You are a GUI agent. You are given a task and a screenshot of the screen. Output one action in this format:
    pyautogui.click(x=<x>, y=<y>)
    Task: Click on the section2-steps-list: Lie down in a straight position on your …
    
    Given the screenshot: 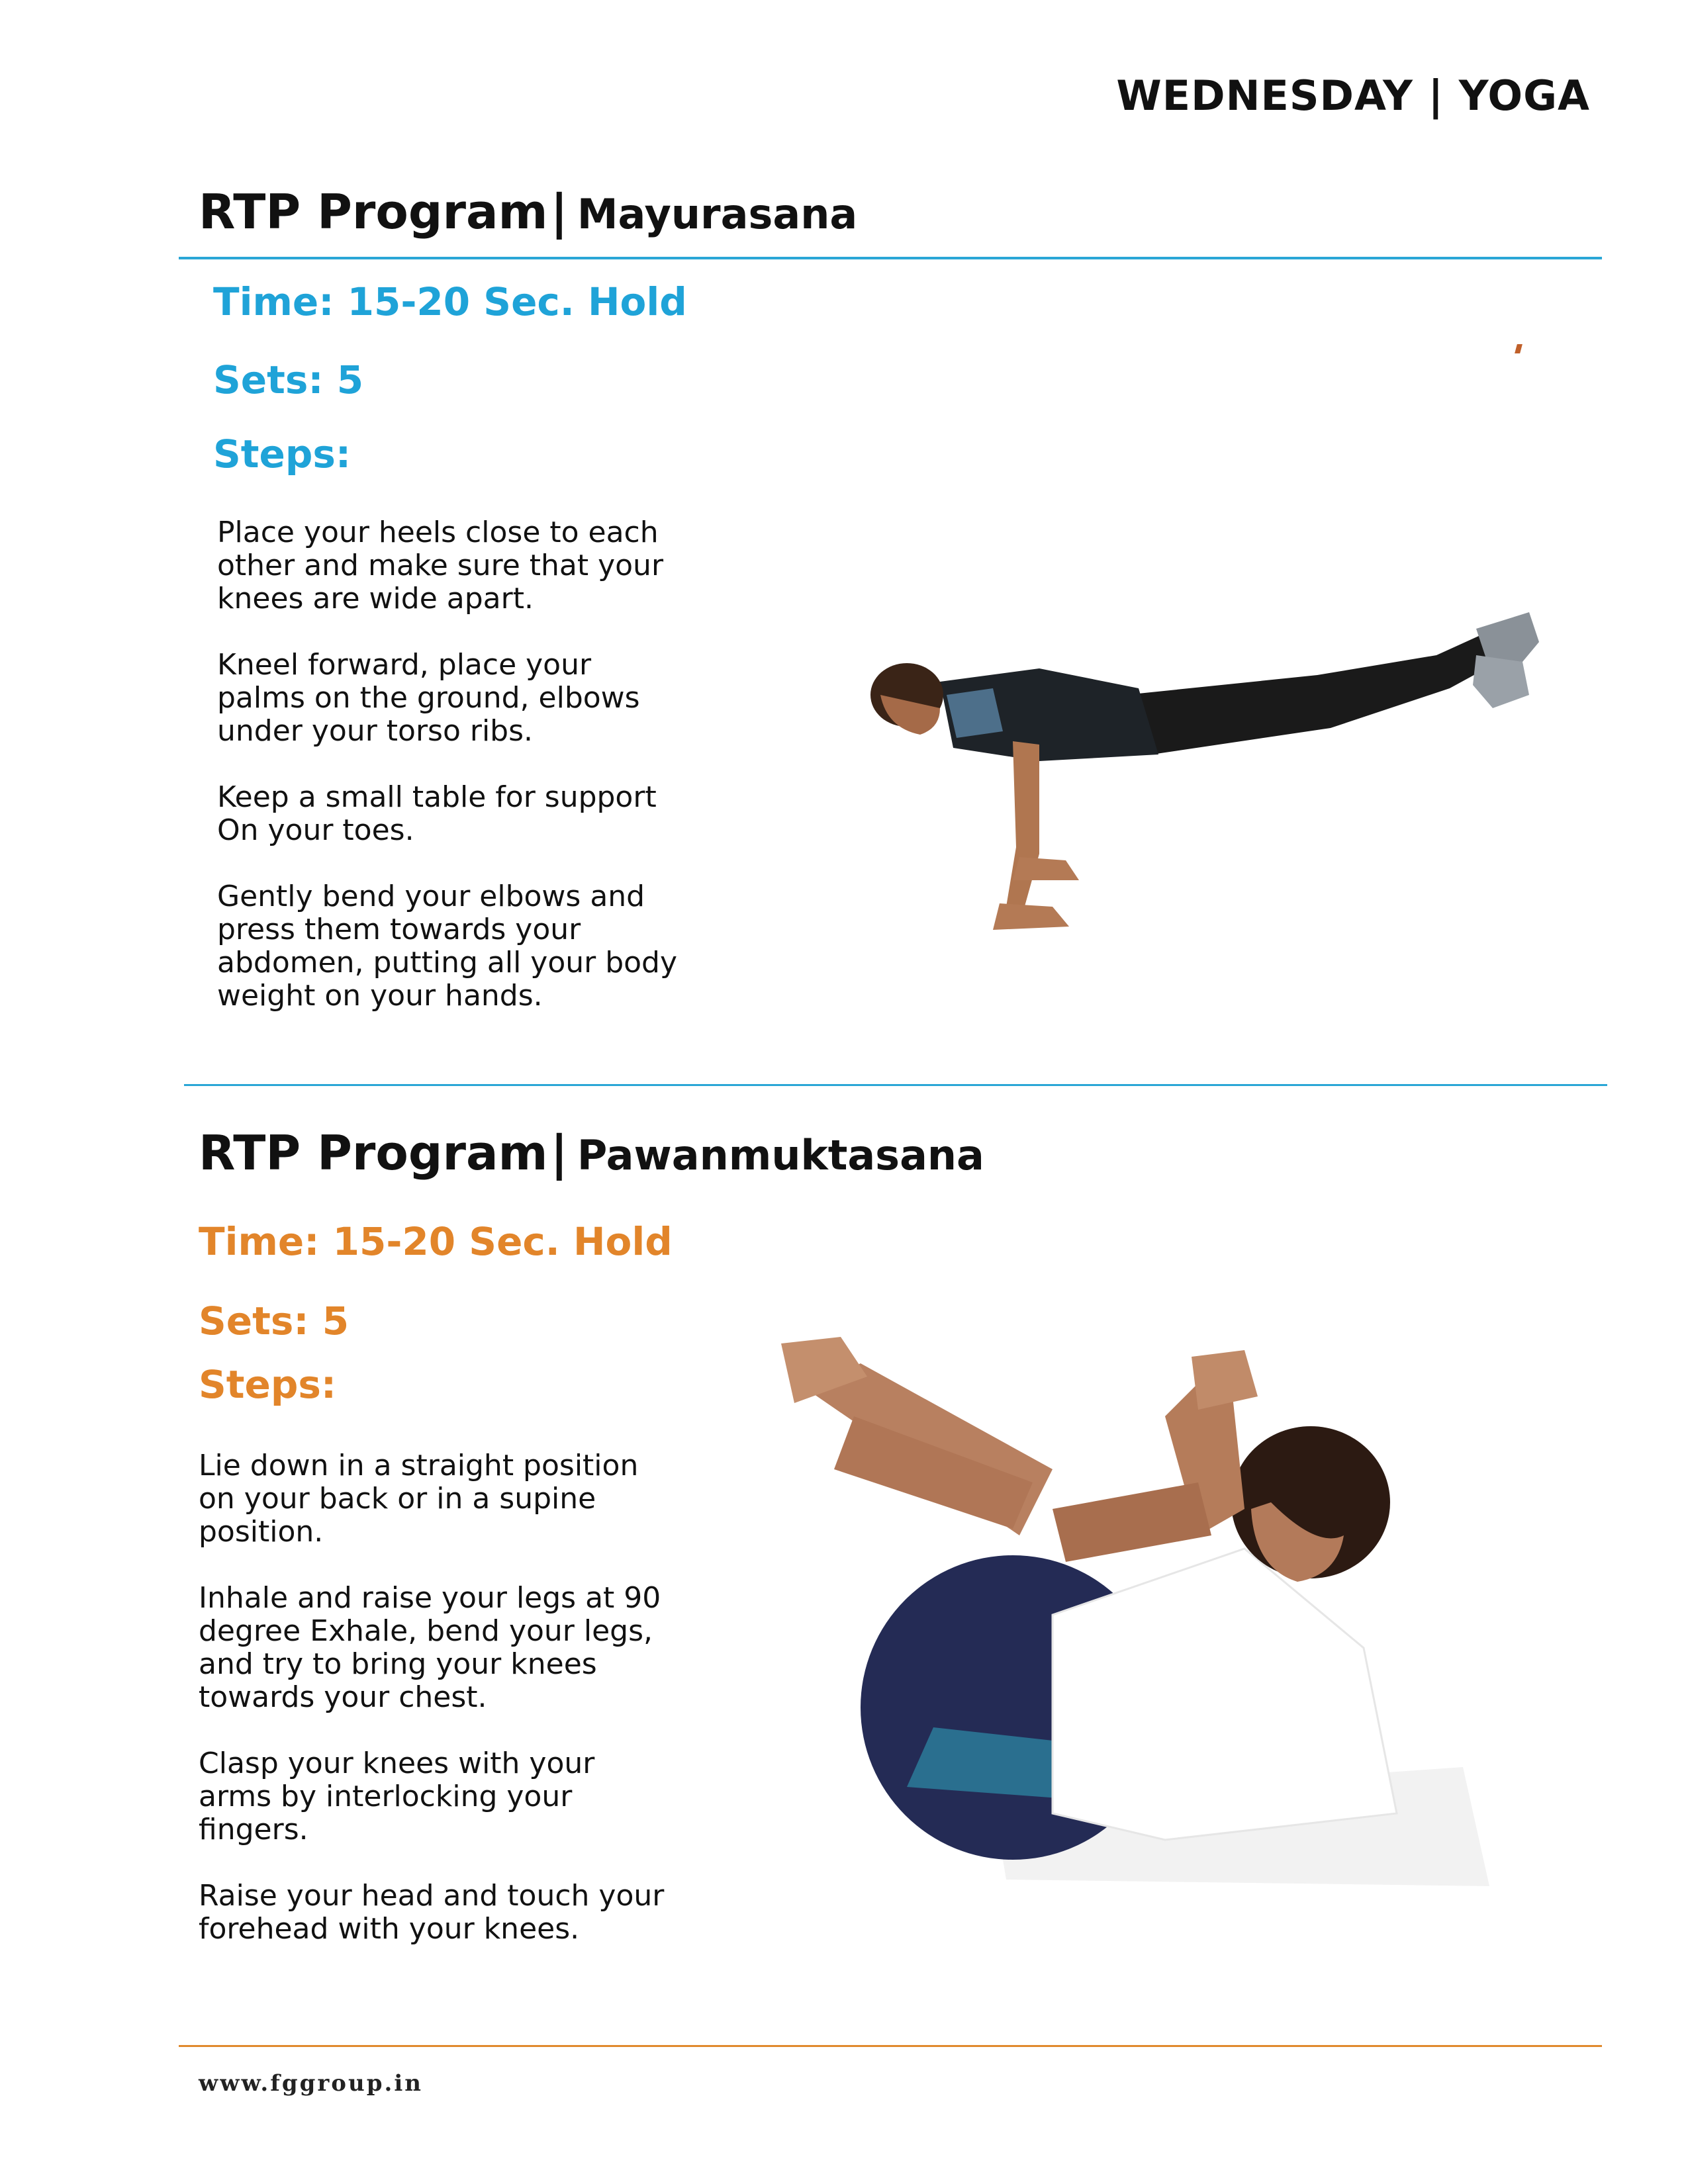 What is the action you would take?
    pyautogui.click(x=437, y=1714)
    